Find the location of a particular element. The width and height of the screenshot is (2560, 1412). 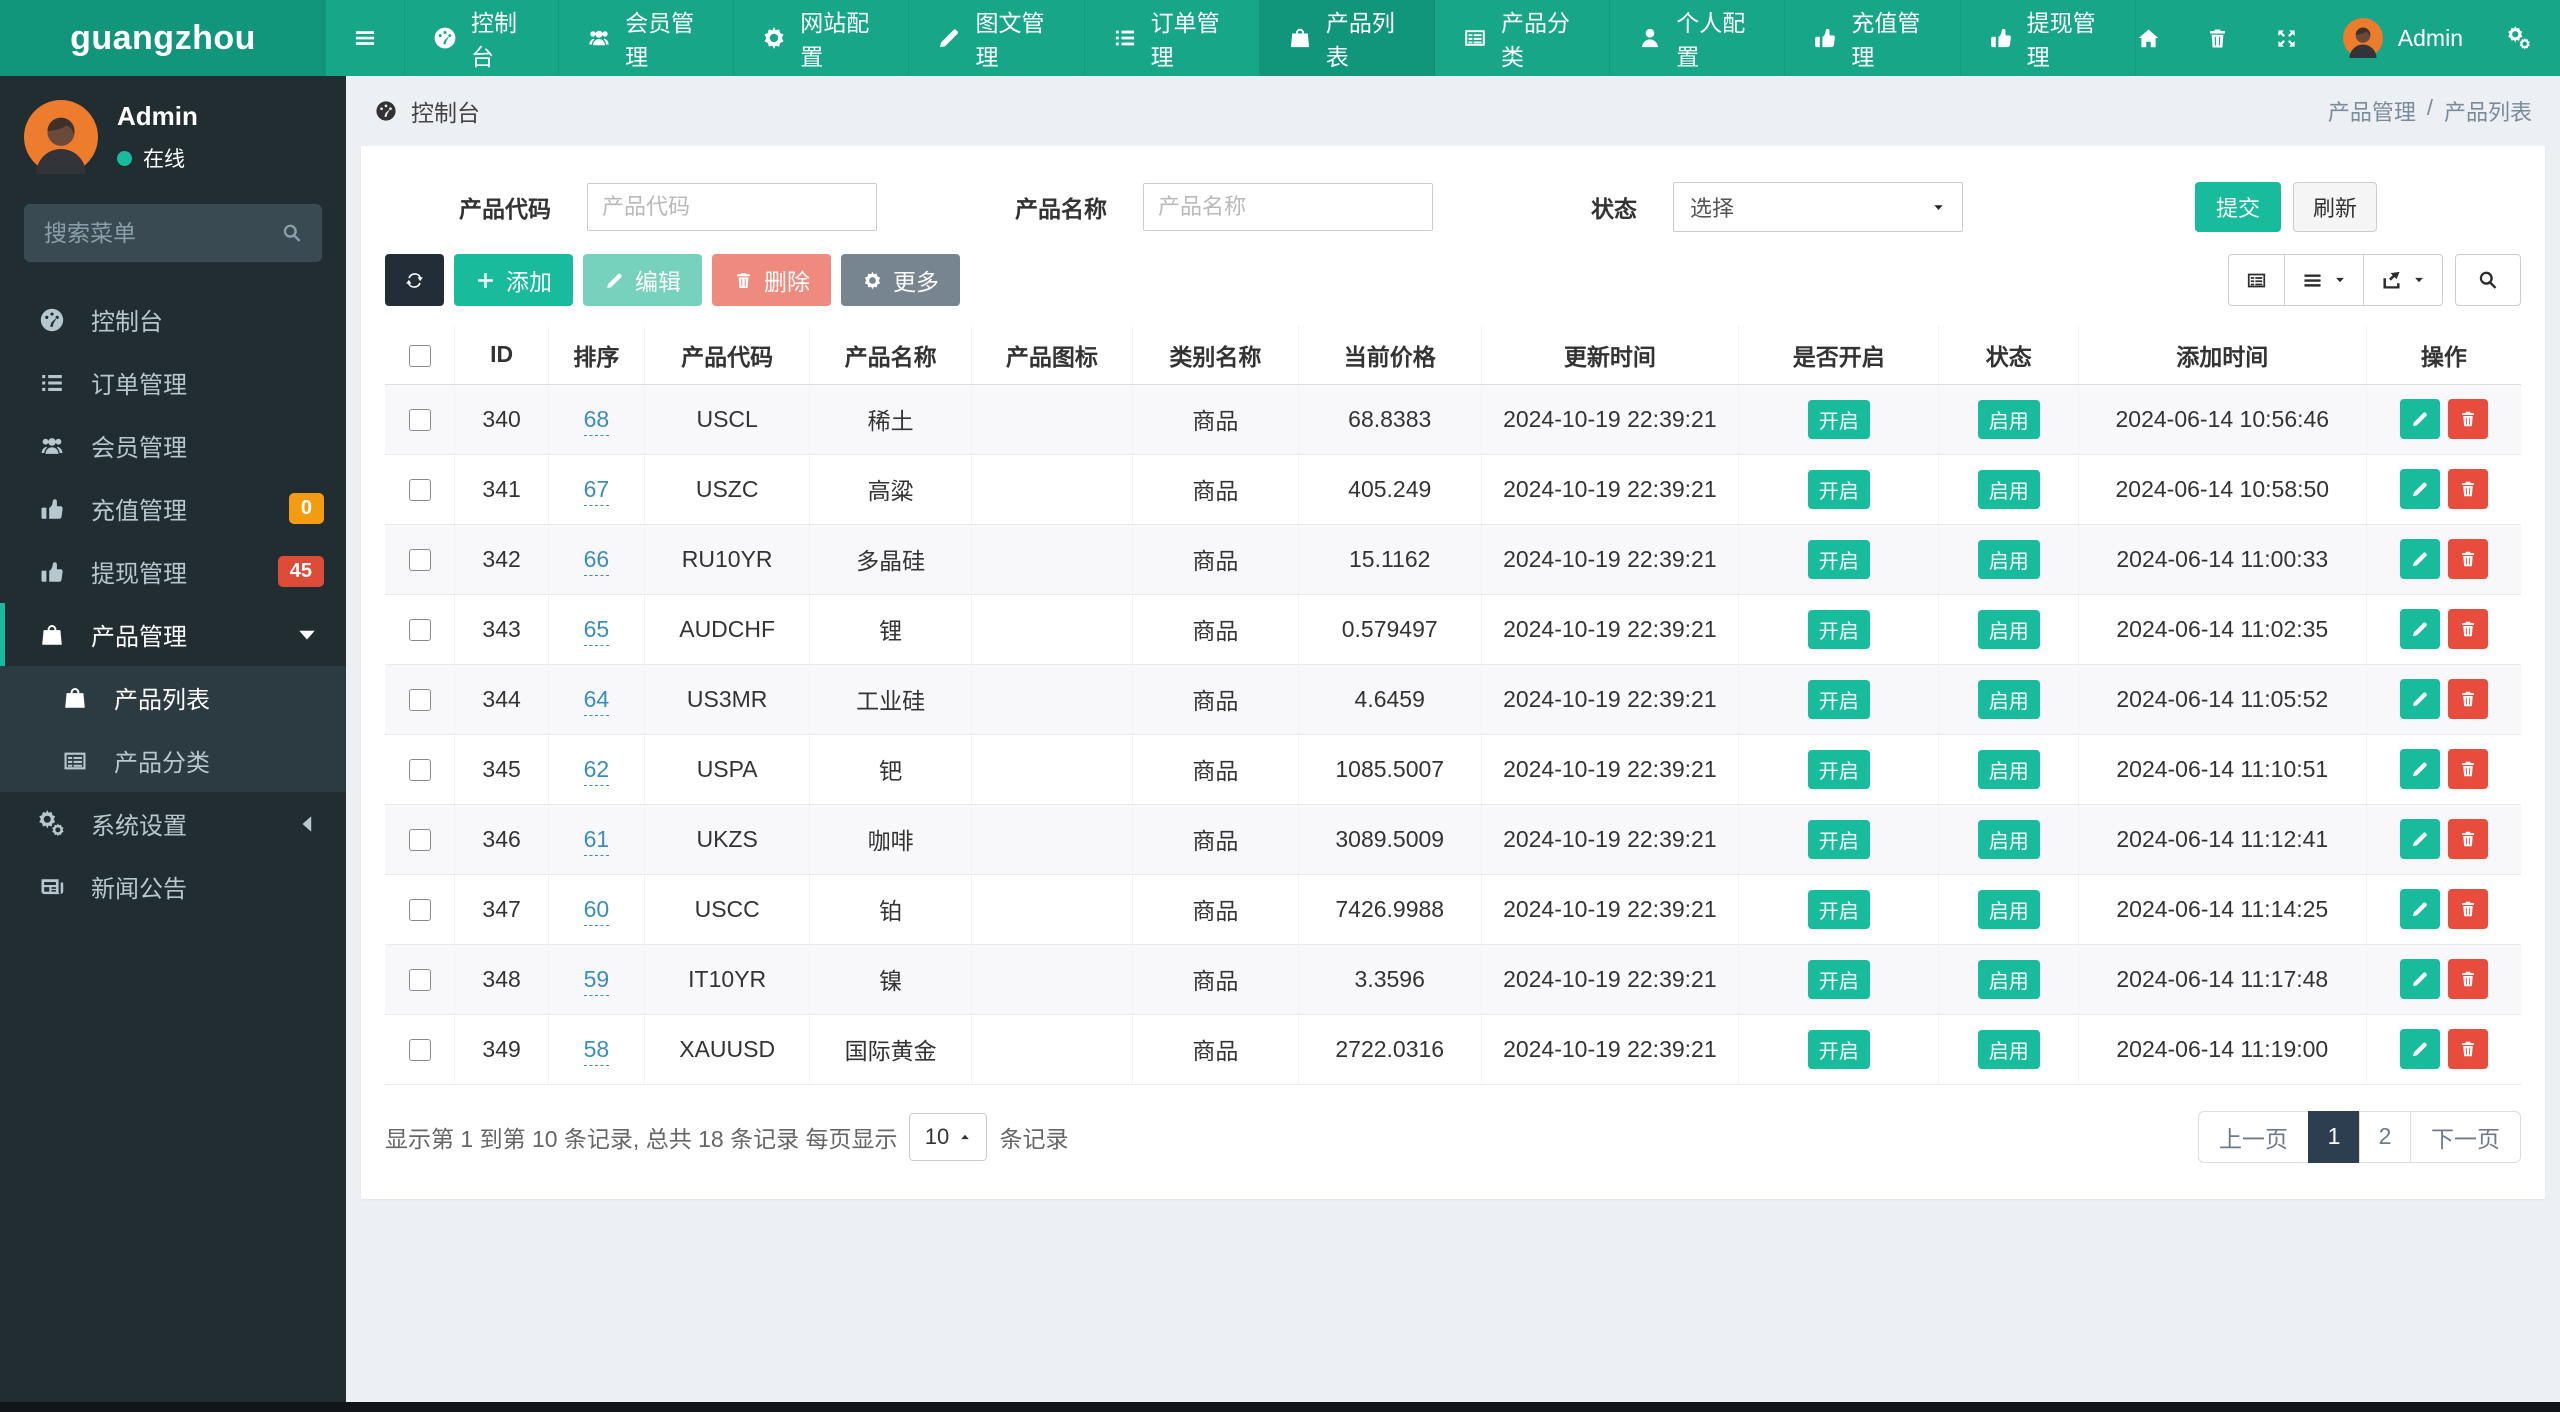

refresh-button: 刷新 is located at coordinates (2335, 207).